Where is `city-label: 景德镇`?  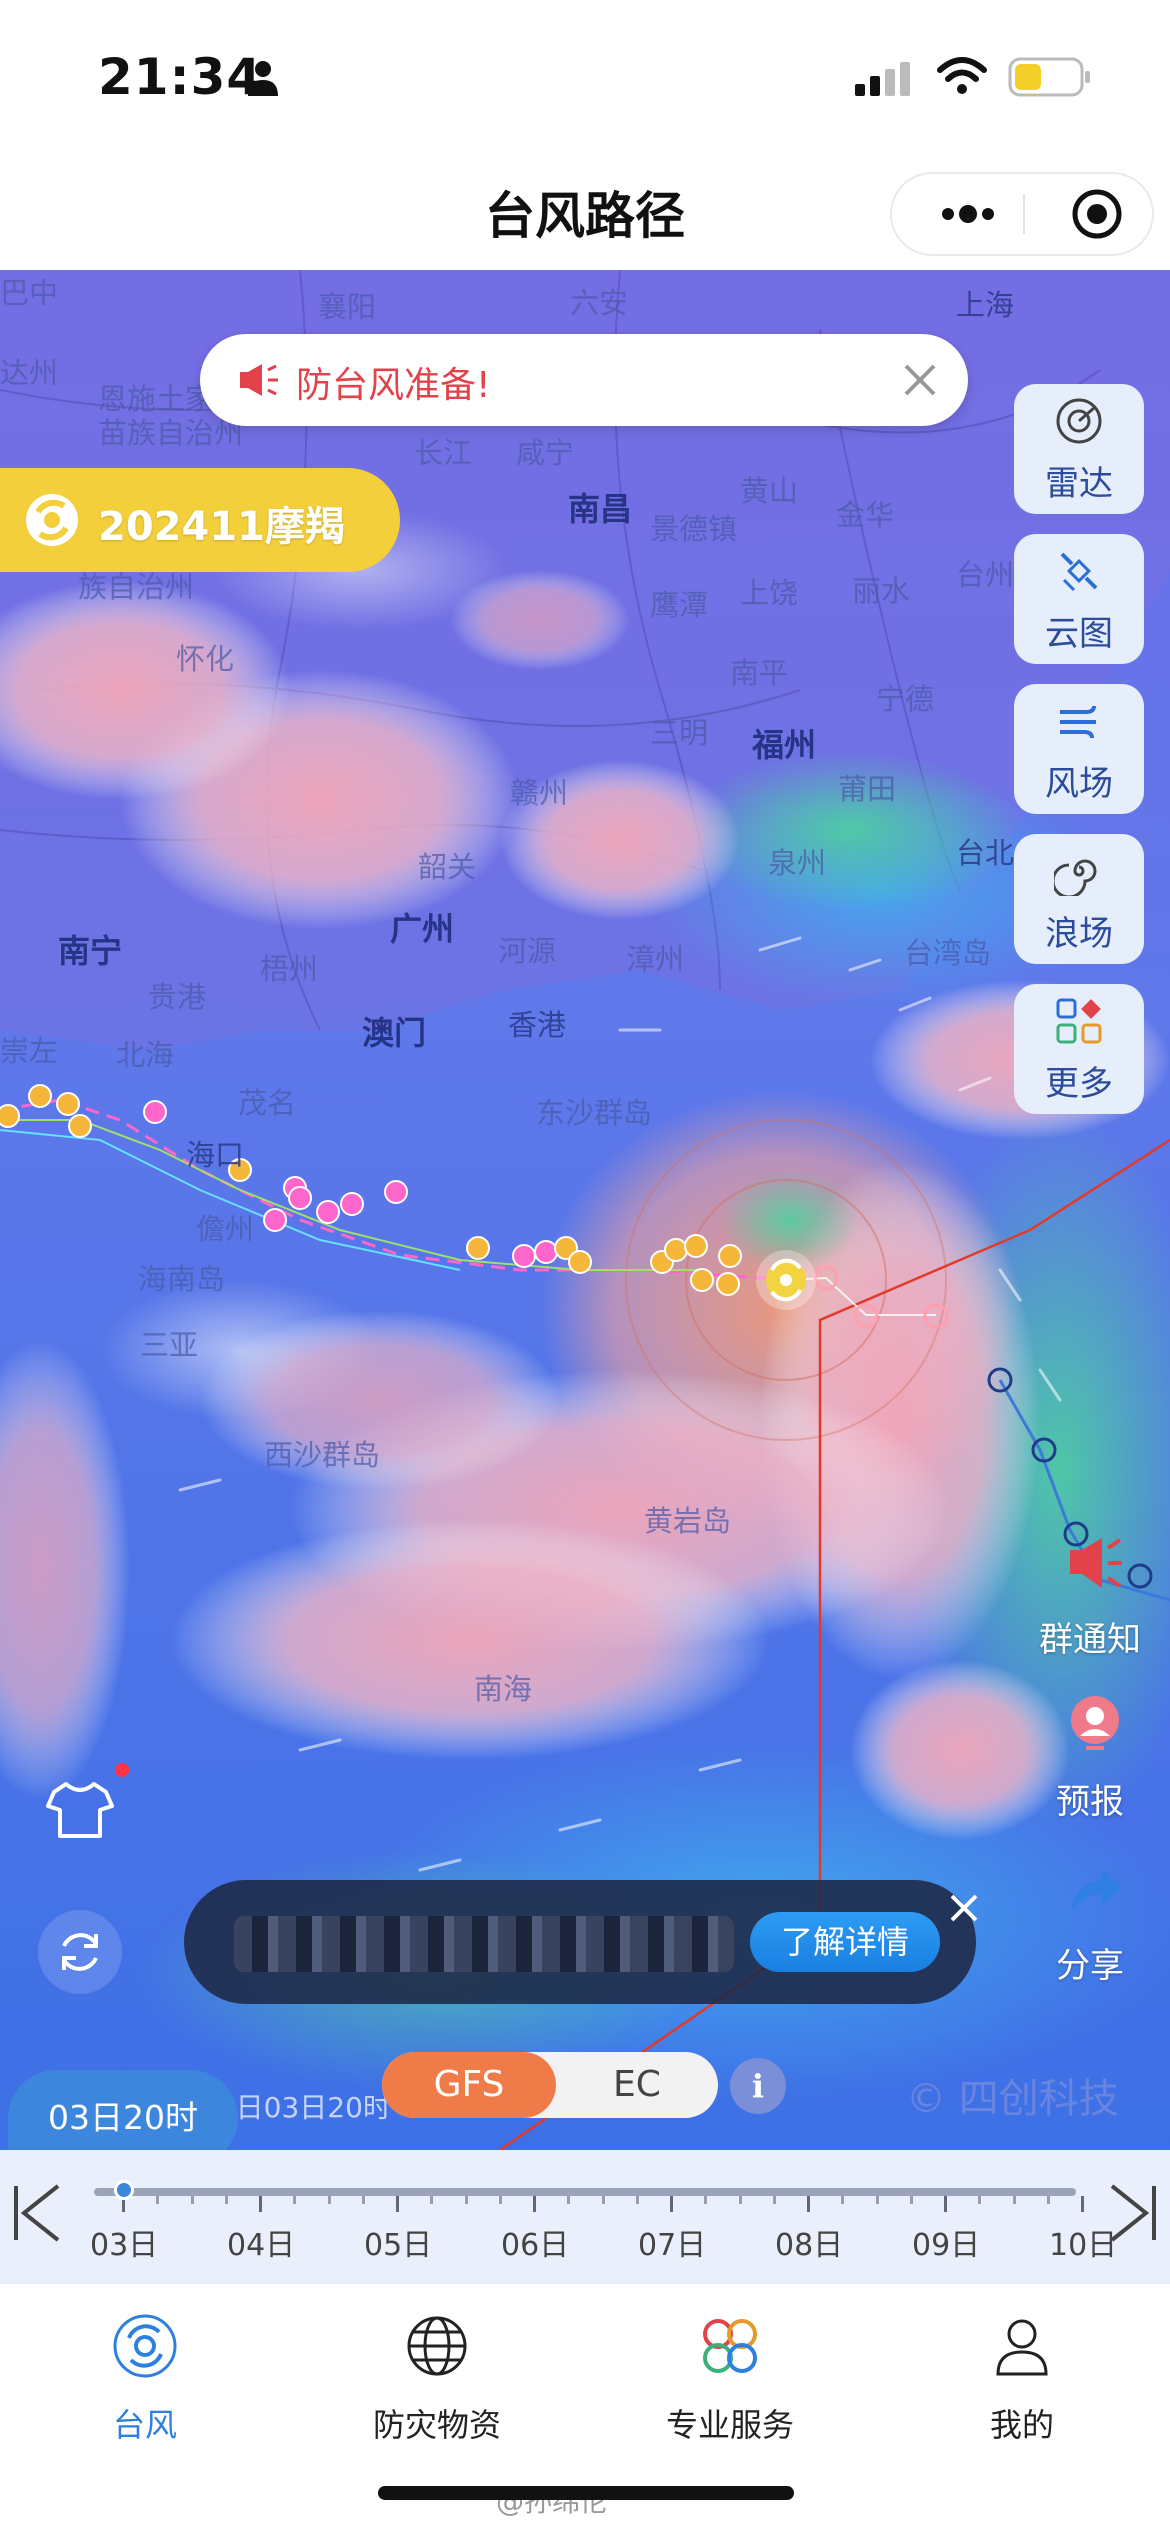 city-label: 景德镇 is located at coordinates (694, 529).